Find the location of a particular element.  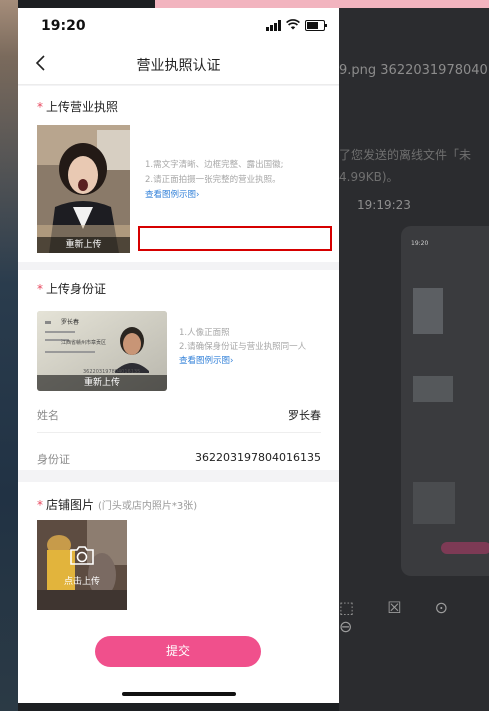

battery-icon is located at coordinates (316, 25).